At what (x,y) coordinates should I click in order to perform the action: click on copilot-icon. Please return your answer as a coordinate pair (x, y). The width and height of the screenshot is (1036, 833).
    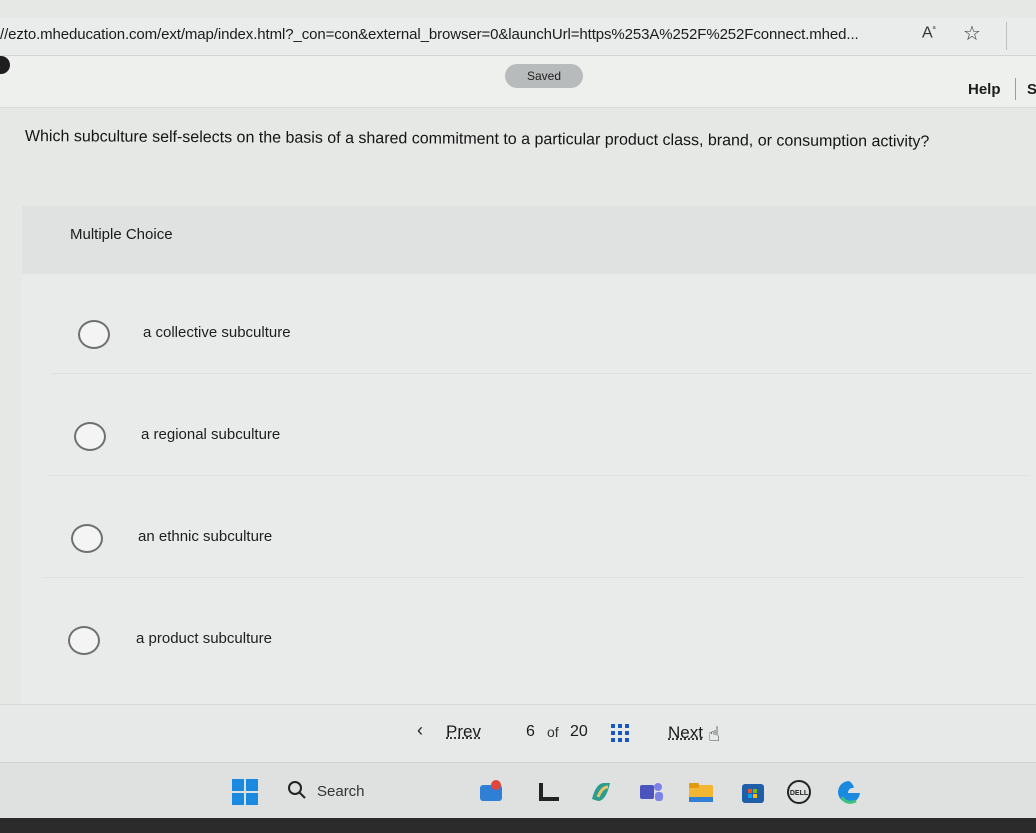
    Looking at the image, I should click on (601, 792).